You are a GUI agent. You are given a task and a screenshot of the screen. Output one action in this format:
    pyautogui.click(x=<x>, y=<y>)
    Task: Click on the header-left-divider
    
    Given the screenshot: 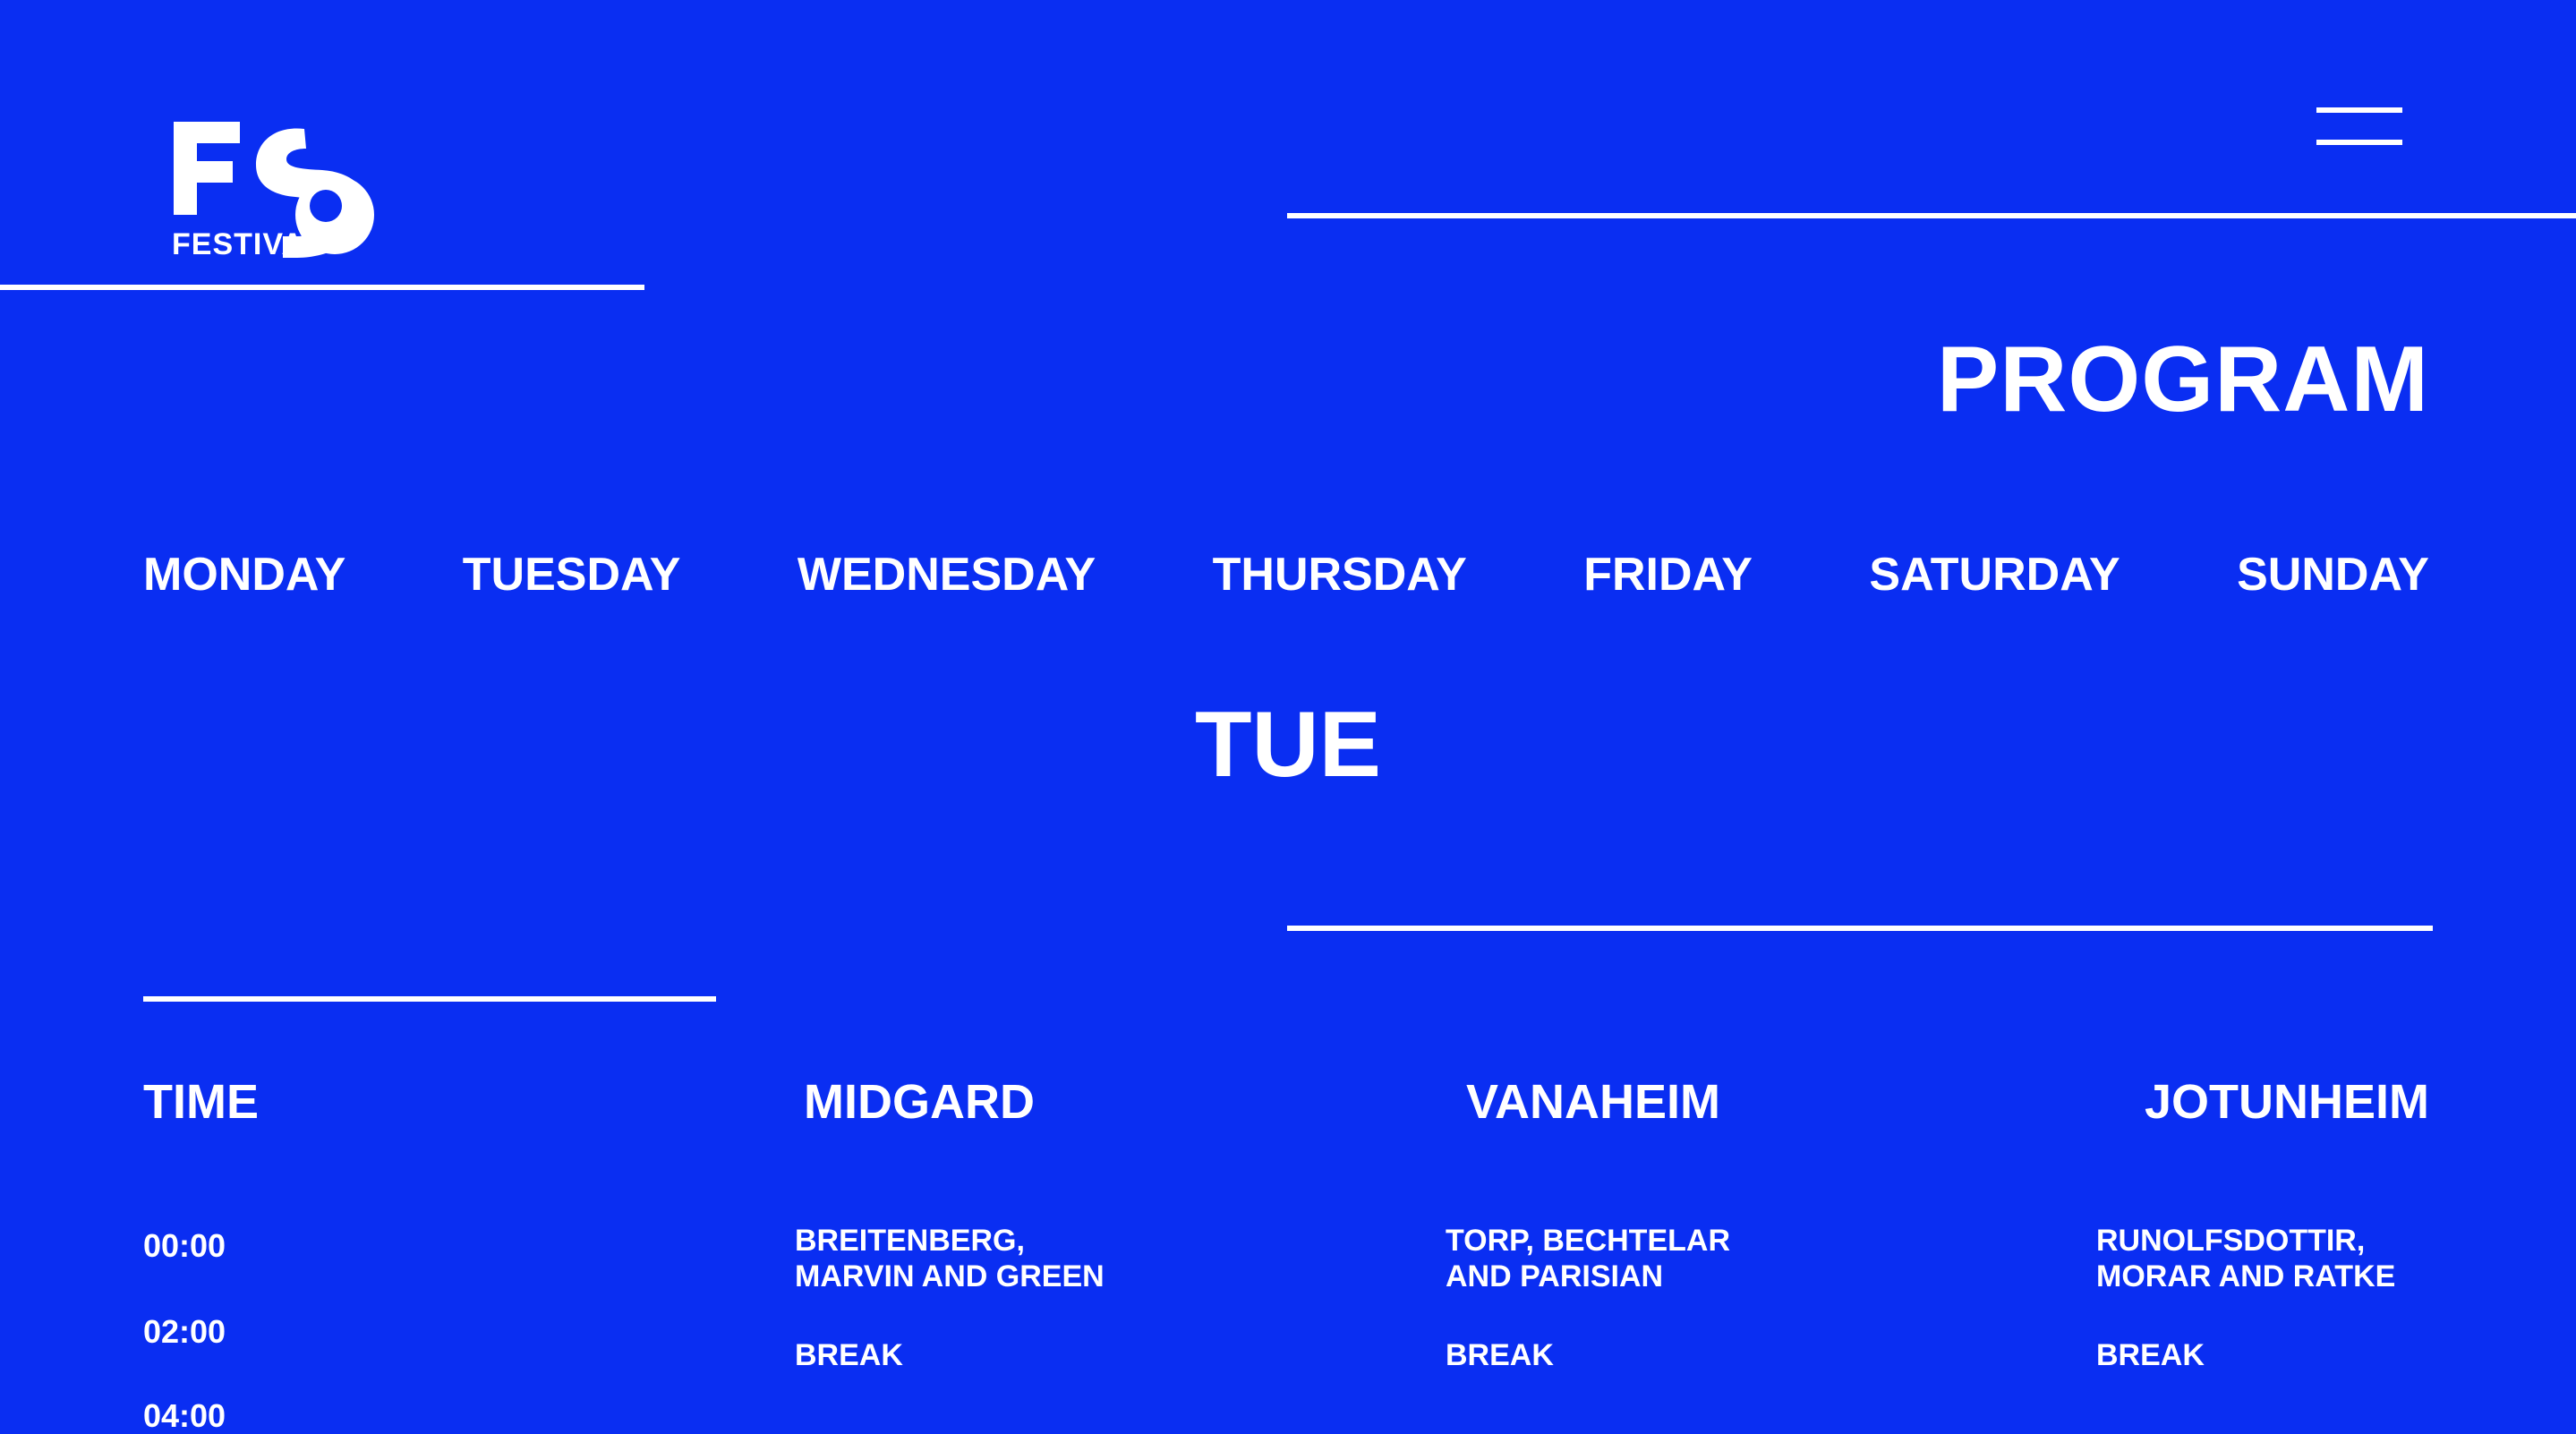 What is the action you would take?
    pyautogui.click(x=322, y=287)
    